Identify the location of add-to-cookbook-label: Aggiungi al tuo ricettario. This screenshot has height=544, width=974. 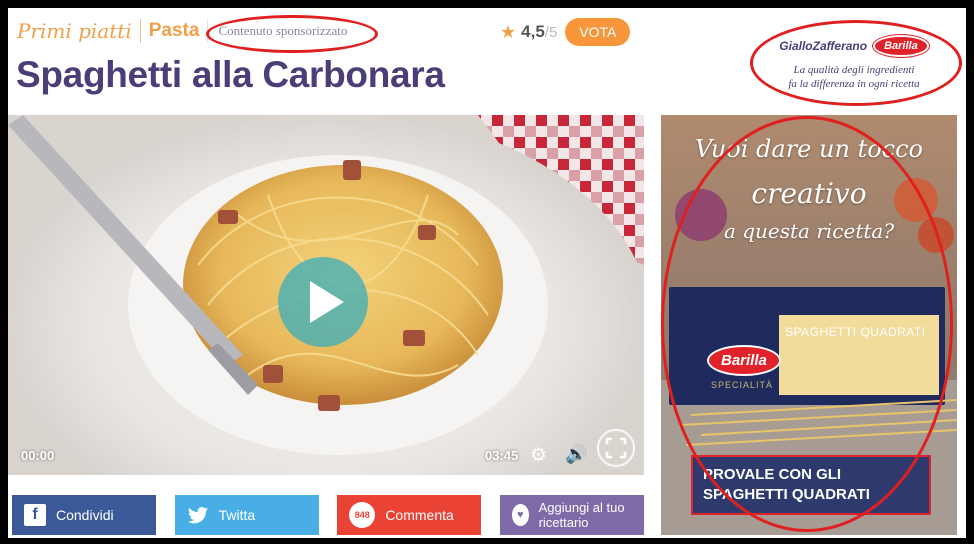
(581, 515).